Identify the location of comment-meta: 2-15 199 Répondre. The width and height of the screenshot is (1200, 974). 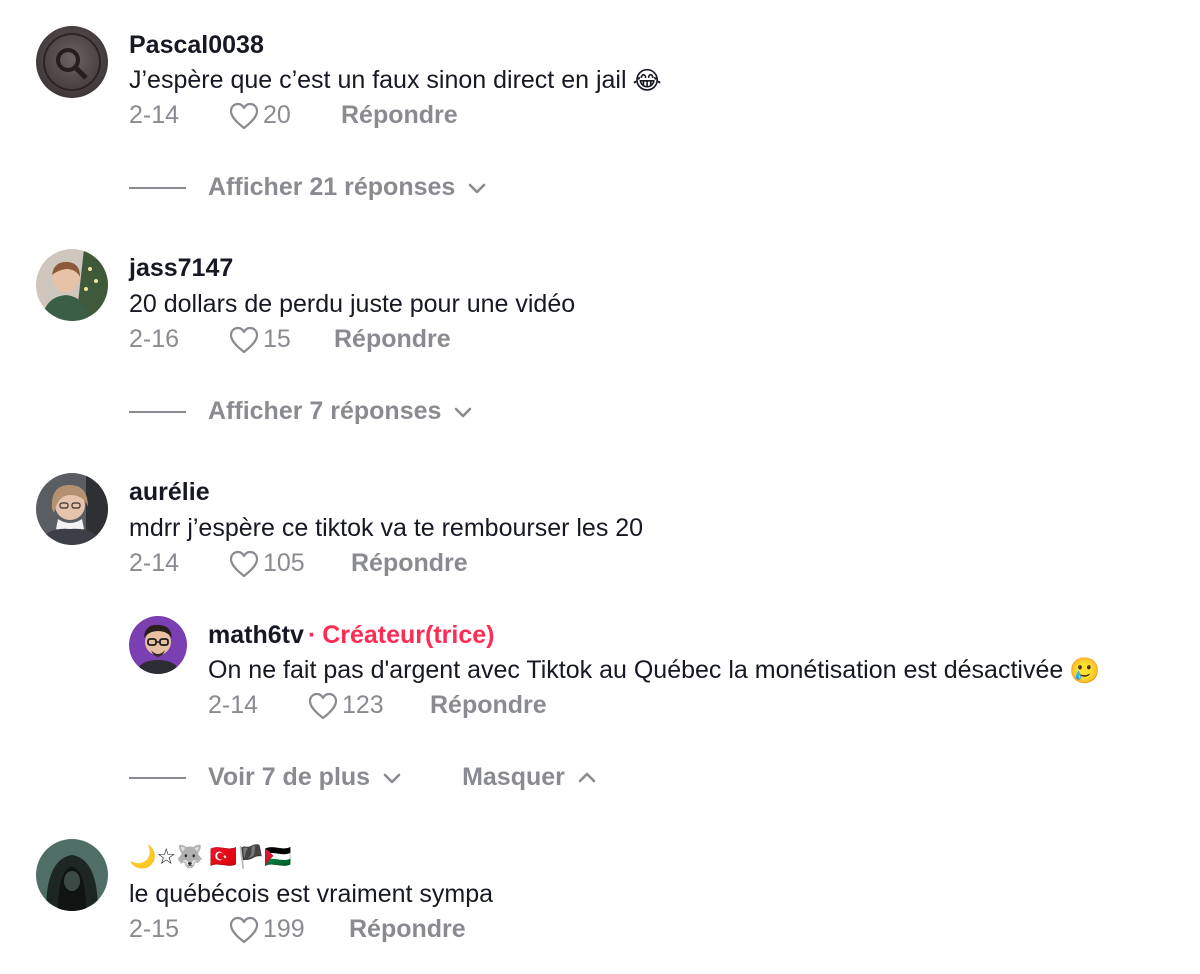
(297, 929).